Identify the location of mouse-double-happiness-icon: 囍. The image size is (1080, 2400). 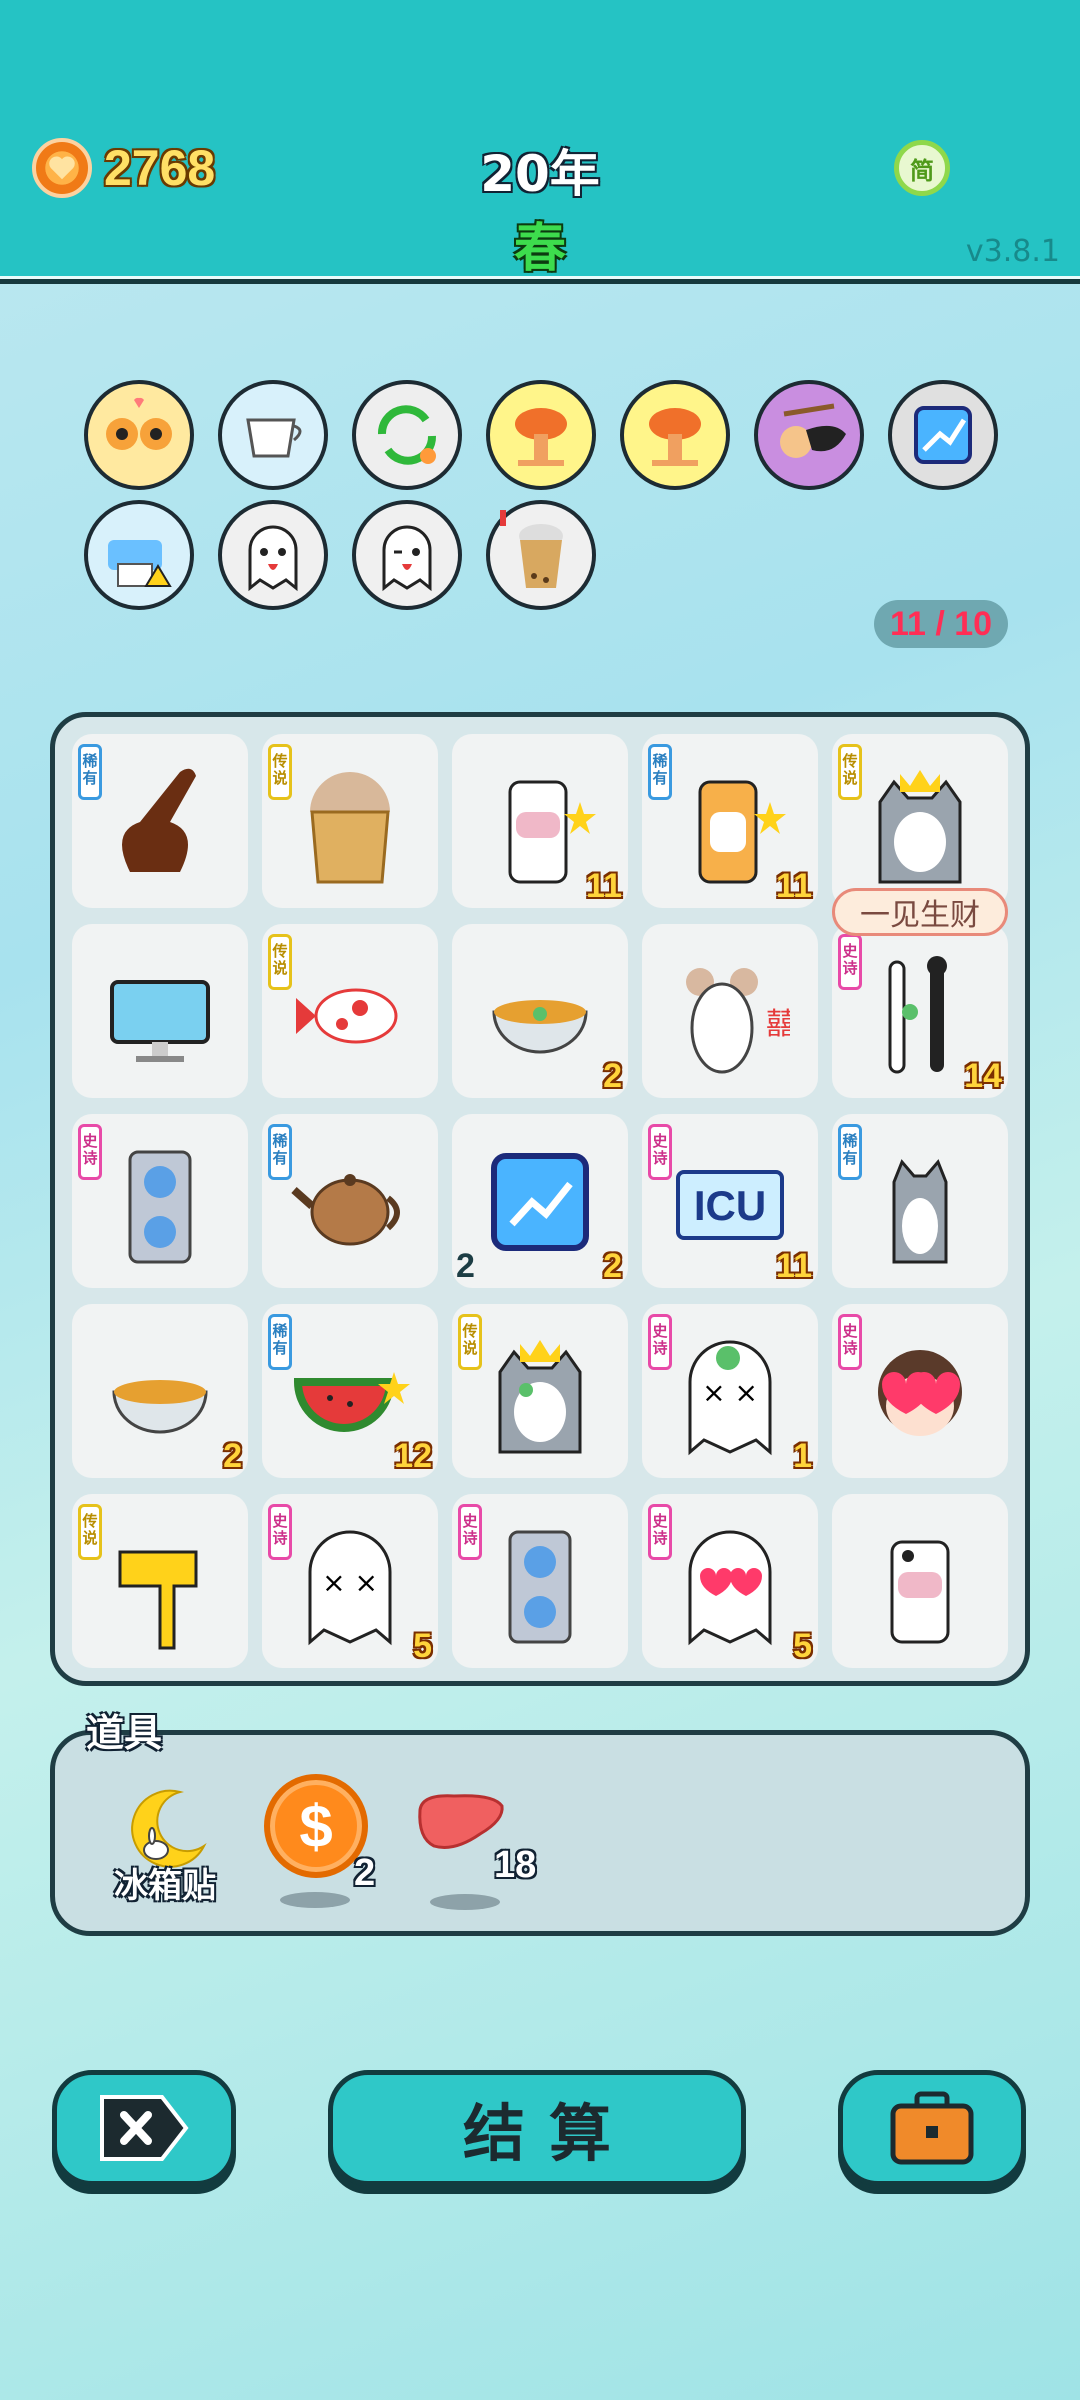
(730, 1012).